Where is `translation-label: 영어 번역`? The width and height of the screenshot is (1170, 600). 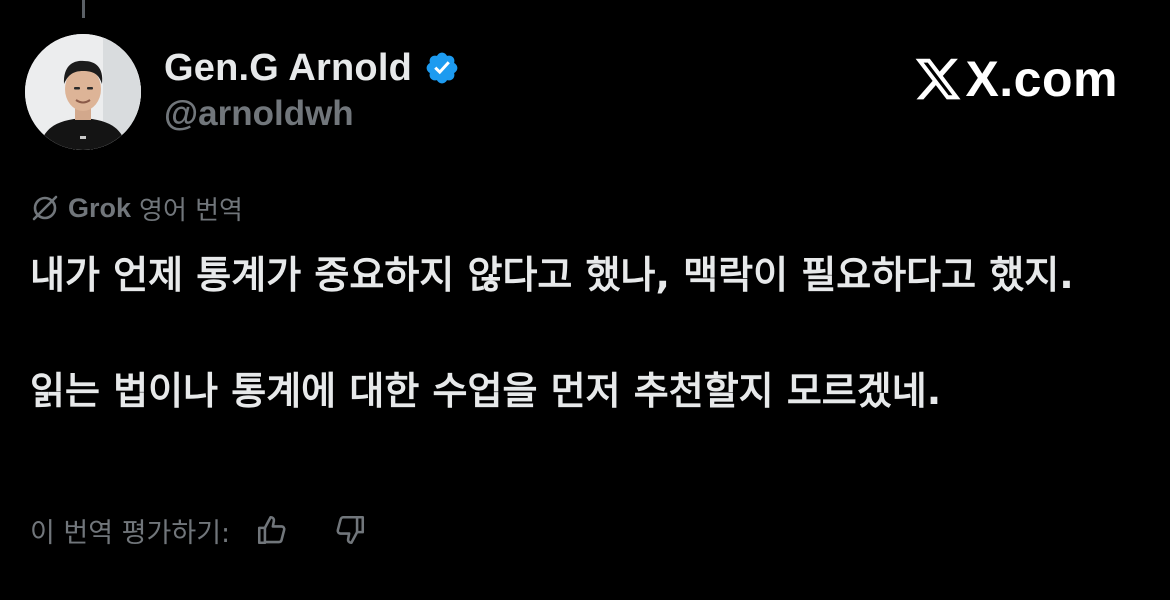 translation-label: 영어 번역 is located at coordinates (191, 210).